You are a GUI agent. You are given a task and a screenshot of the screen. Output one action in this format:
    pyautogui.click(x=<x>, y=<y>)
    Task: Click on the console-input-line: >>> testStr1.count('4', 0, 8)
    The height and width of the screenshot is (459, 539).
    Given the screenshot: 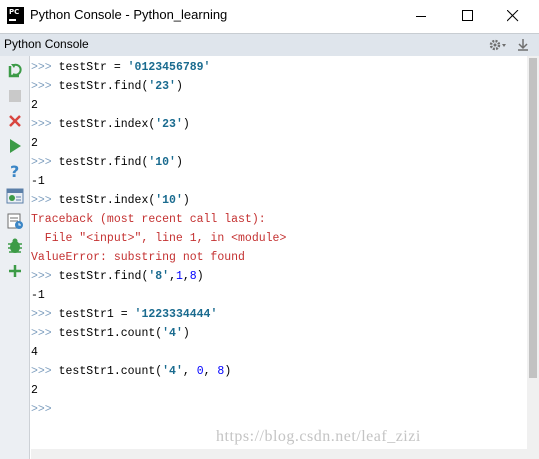 What is the action you would take?
    pyautogui.click(x=131, y=372)
    